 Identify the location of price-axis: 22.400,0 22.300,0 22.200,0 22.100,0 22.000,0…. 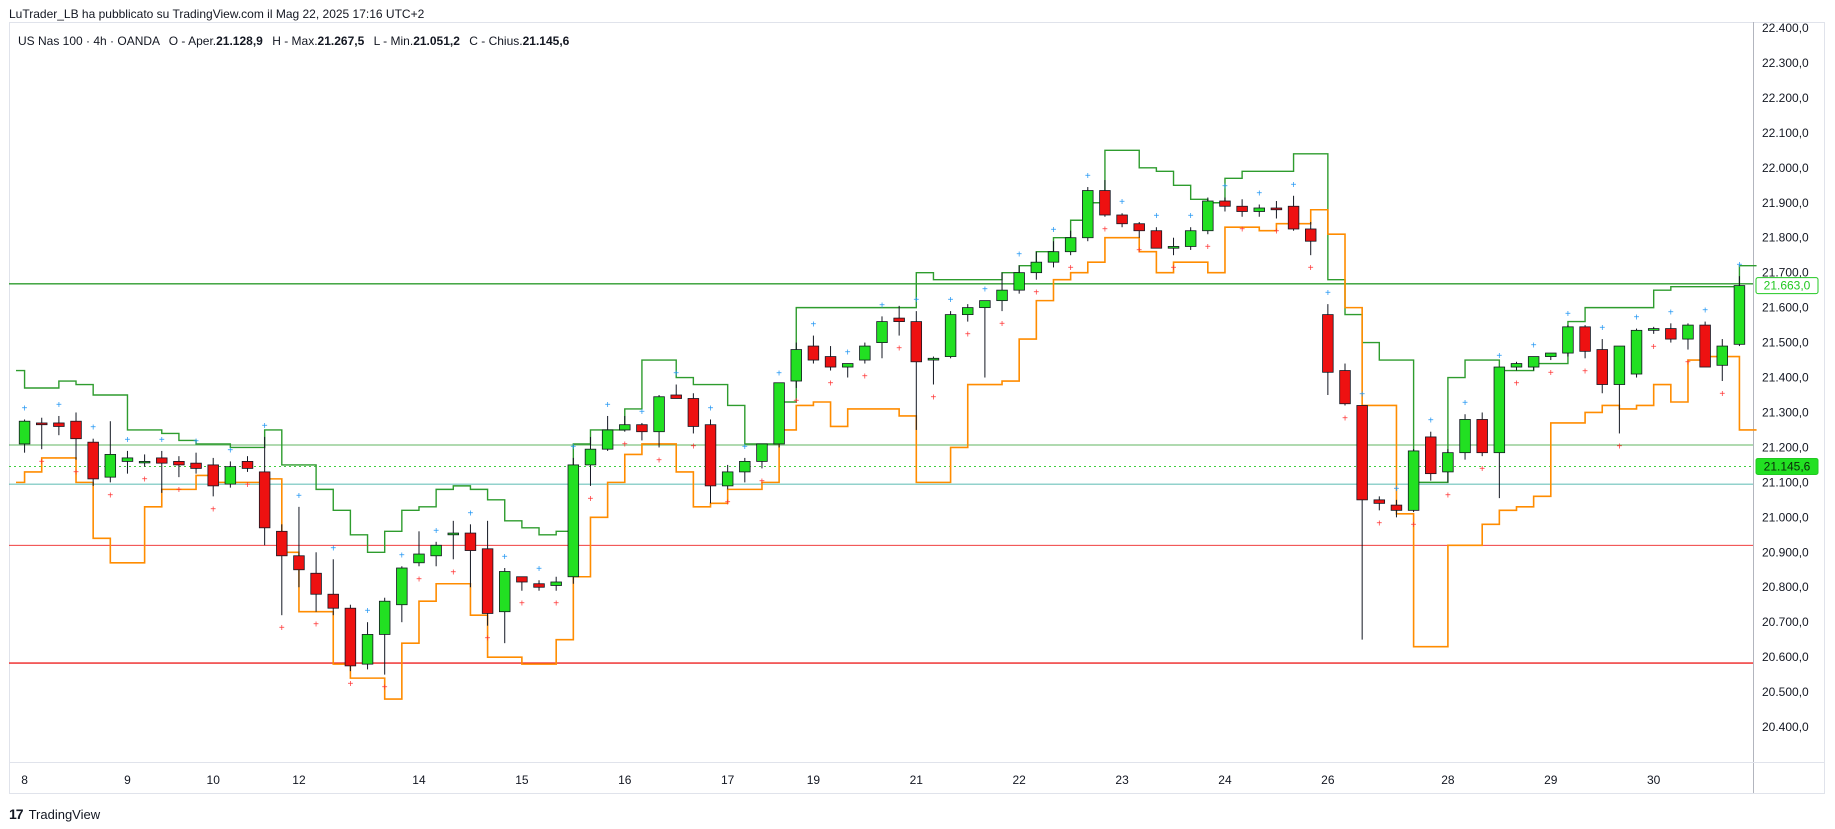
(1785, 377).